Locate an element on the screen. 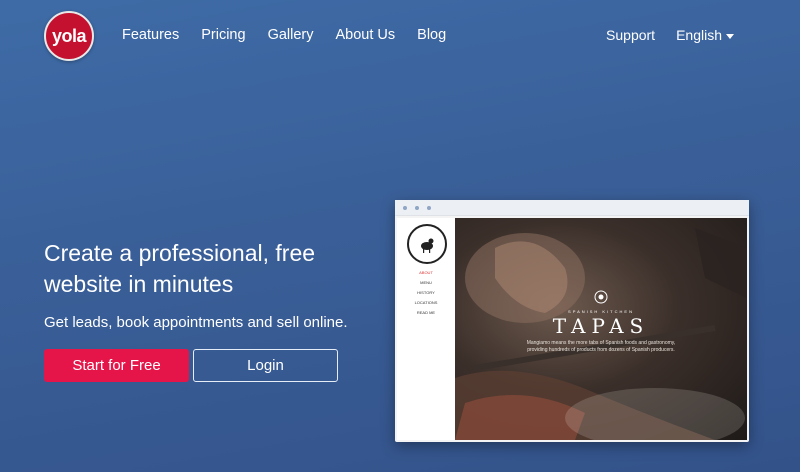  preview-browser-bar is located at coordinates (572, 208).